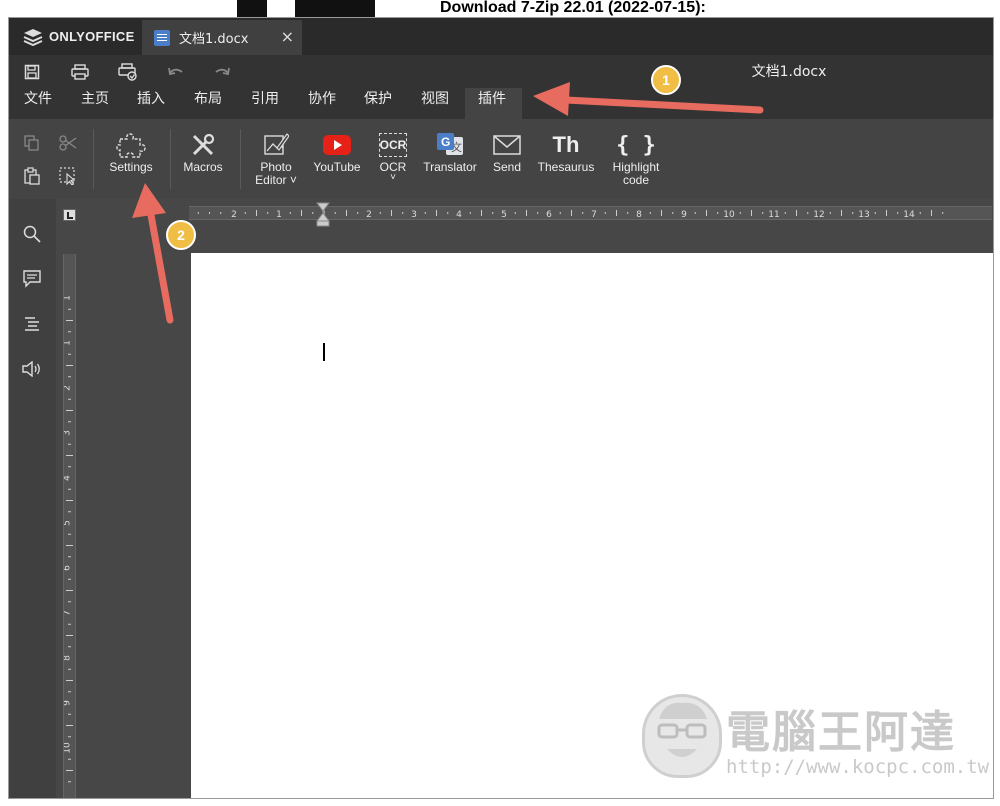 This screenshot has width=1000, height=806. Describe the element at coordinates (666, 80) in the screenshot. I see `step-badge-1: 1` at that location.